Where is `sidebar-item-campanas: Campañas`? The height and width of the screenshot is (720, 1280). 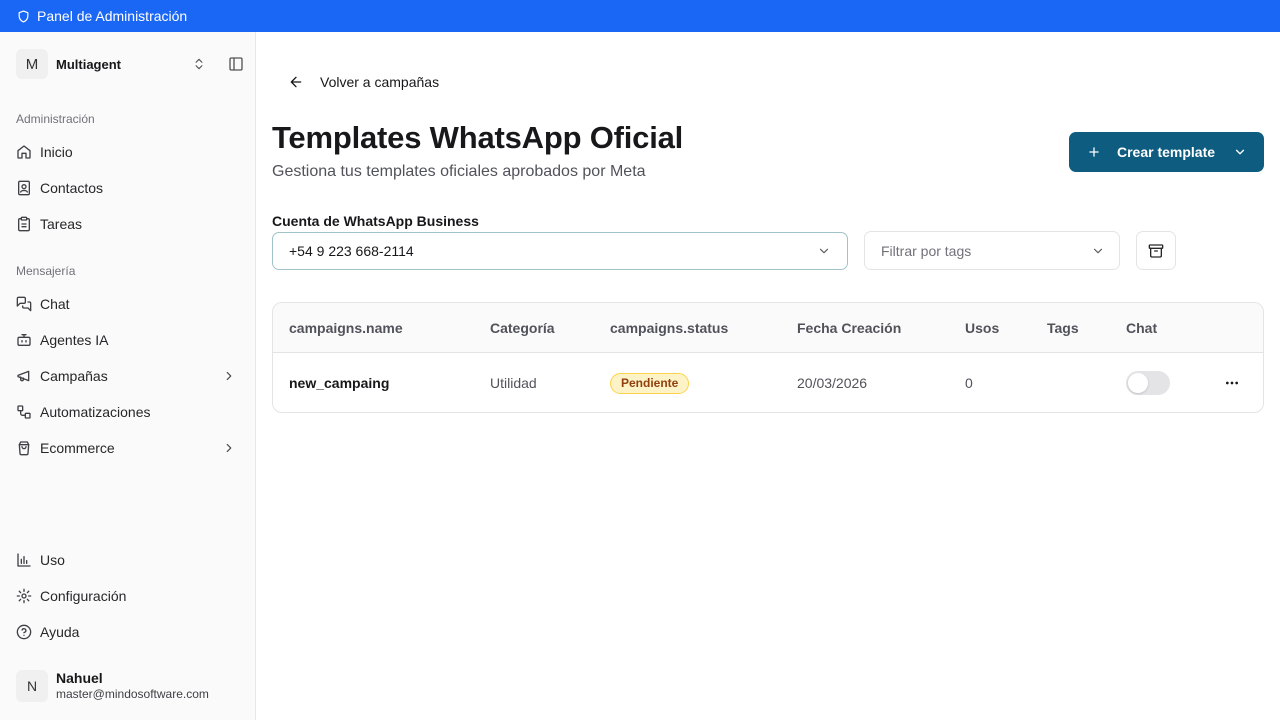
sidebar-item-campanas: Campañas is located at coordinates (128, 376).